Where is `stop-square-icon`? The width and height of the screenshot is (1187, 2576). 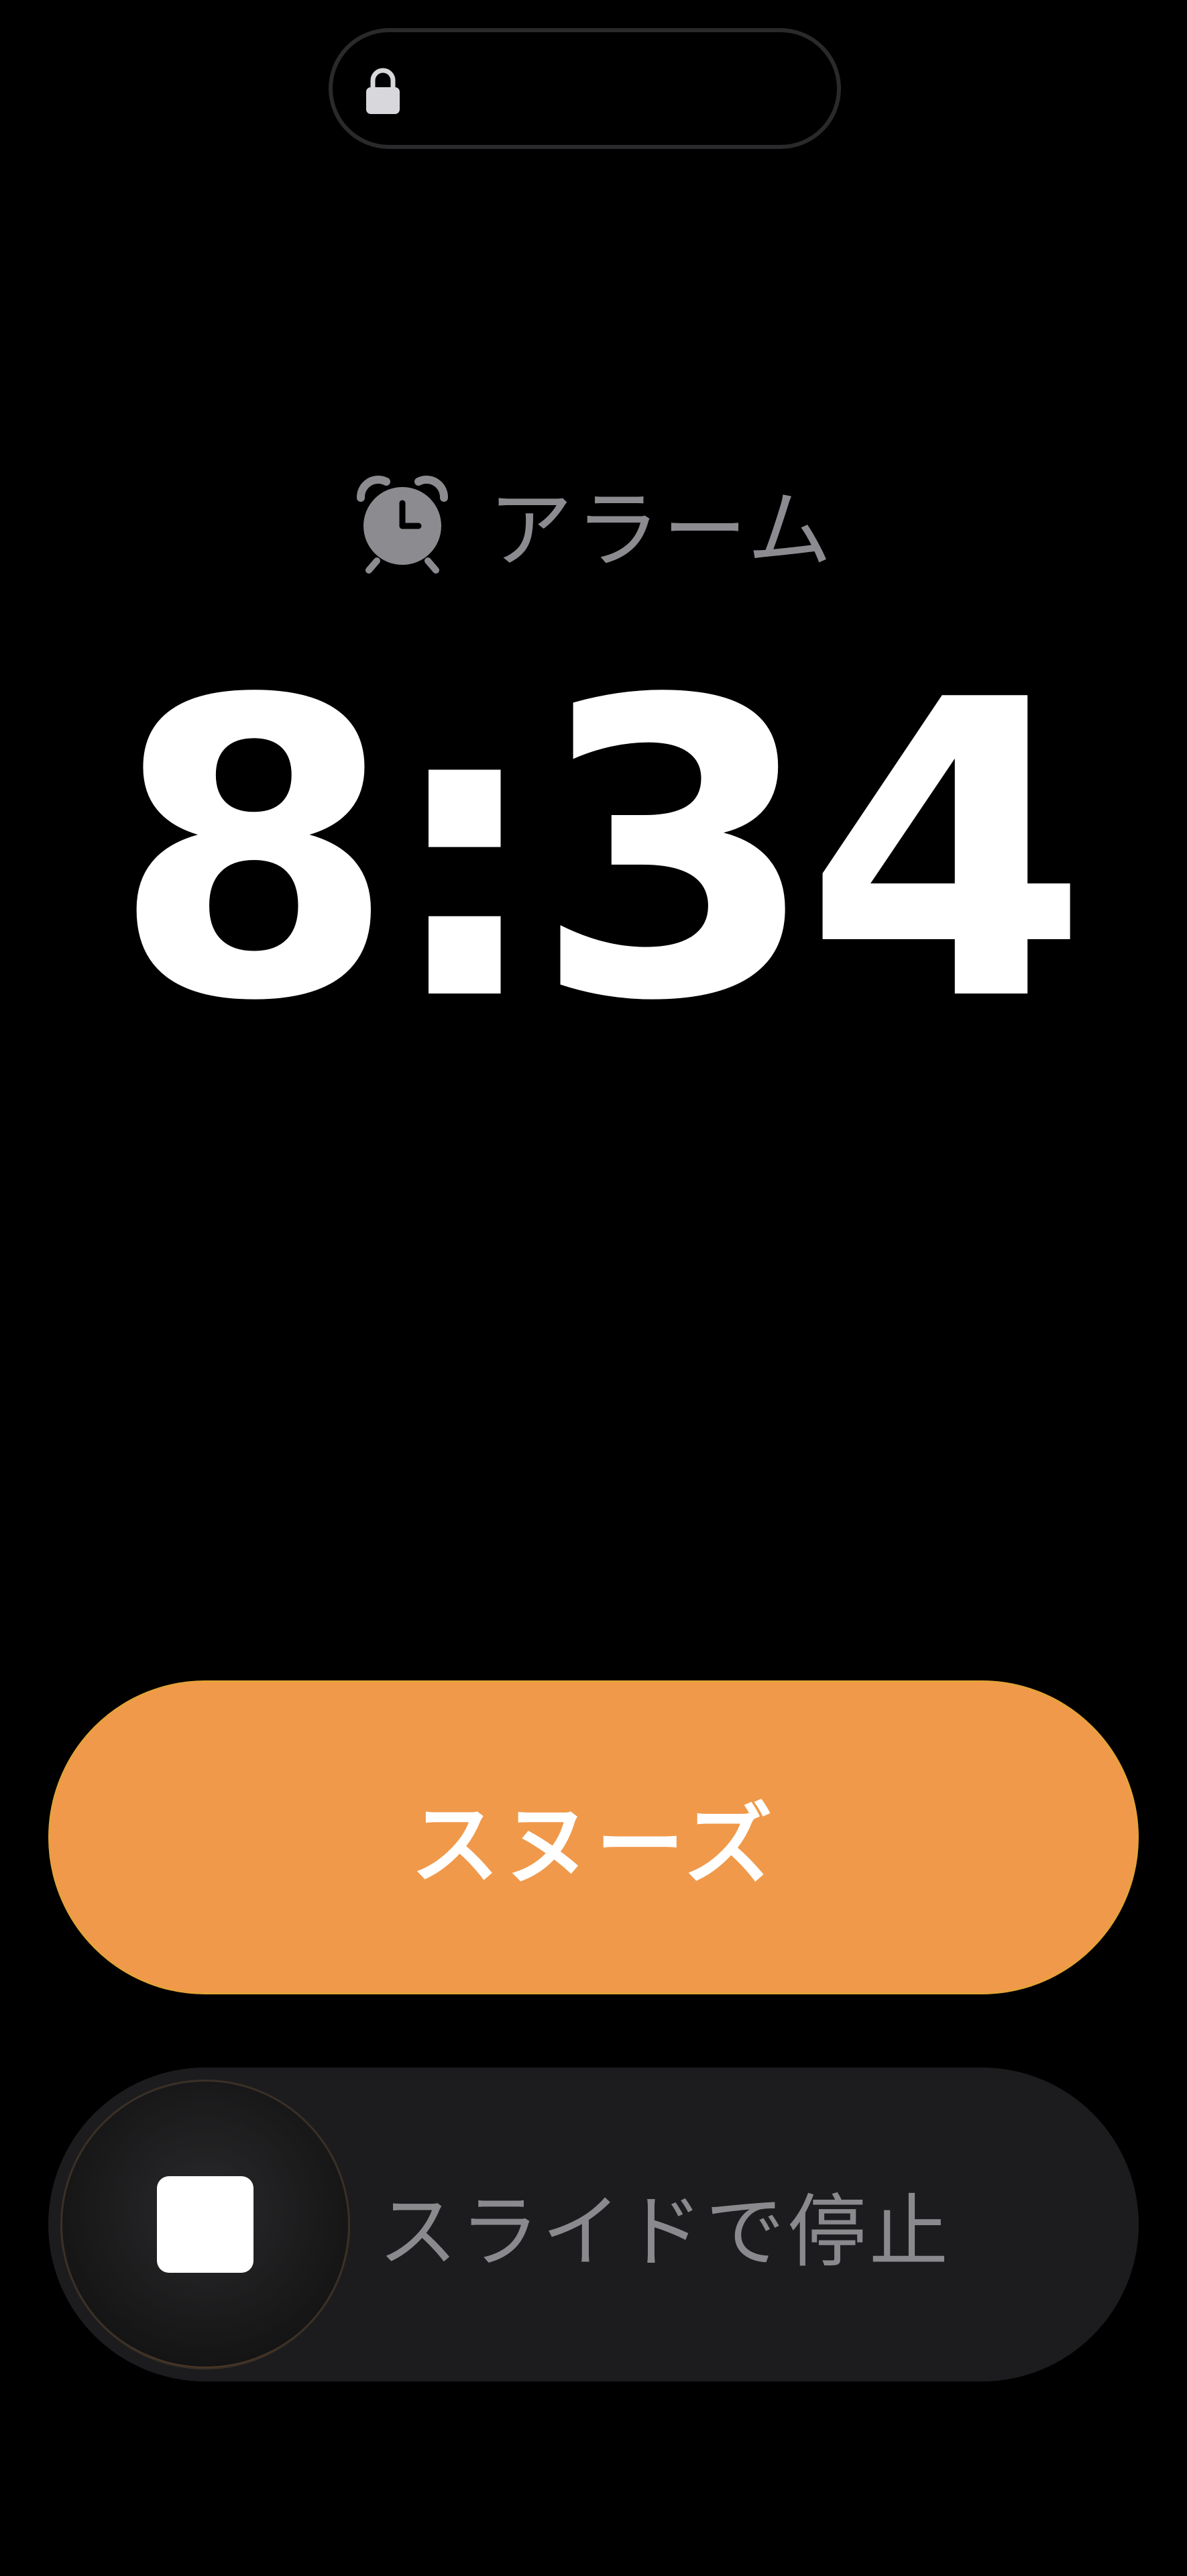
stop-square-icon is located at coordinates (205, 2224).